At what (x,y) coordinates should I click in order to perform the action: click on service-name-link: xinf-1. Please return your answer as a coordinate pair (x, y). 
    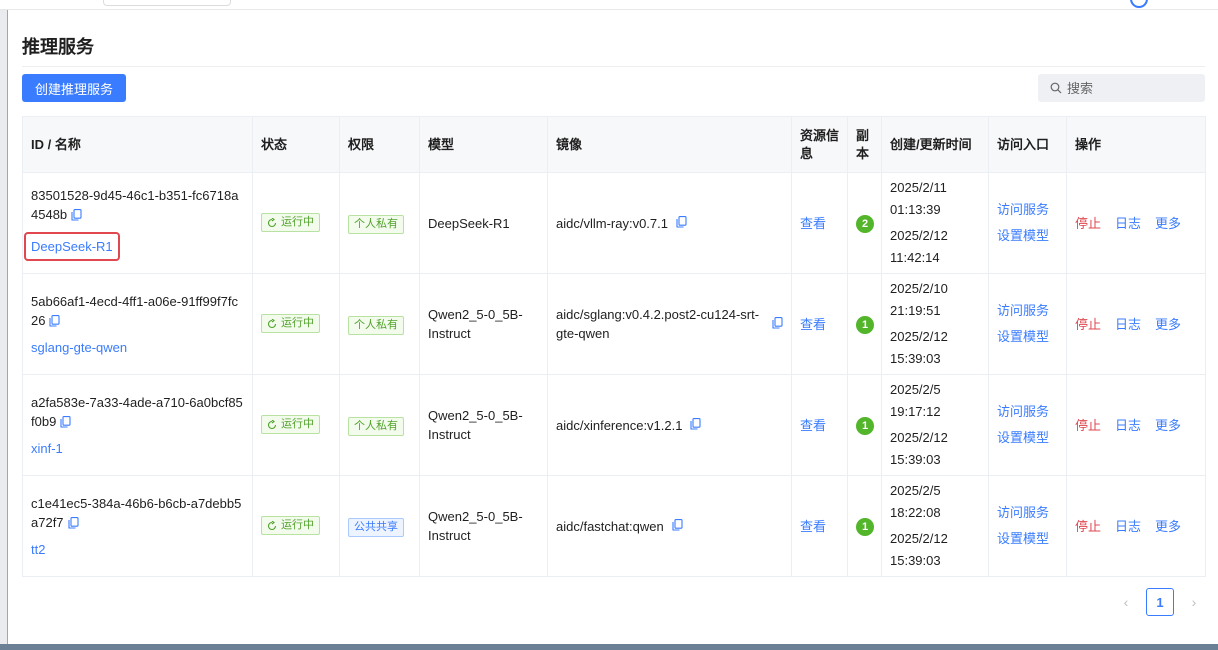
    Looking at the image, I should click on (47, 448).